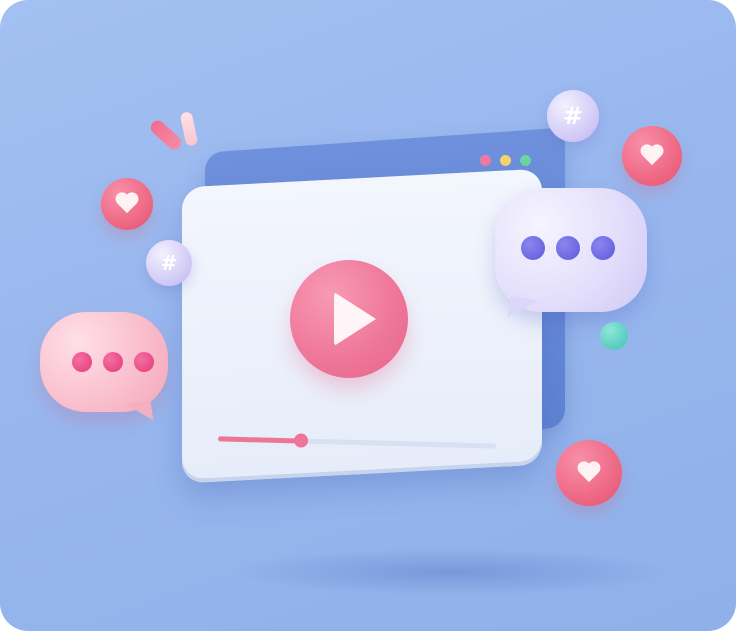  I want to click on play-button, so click(349, 319).